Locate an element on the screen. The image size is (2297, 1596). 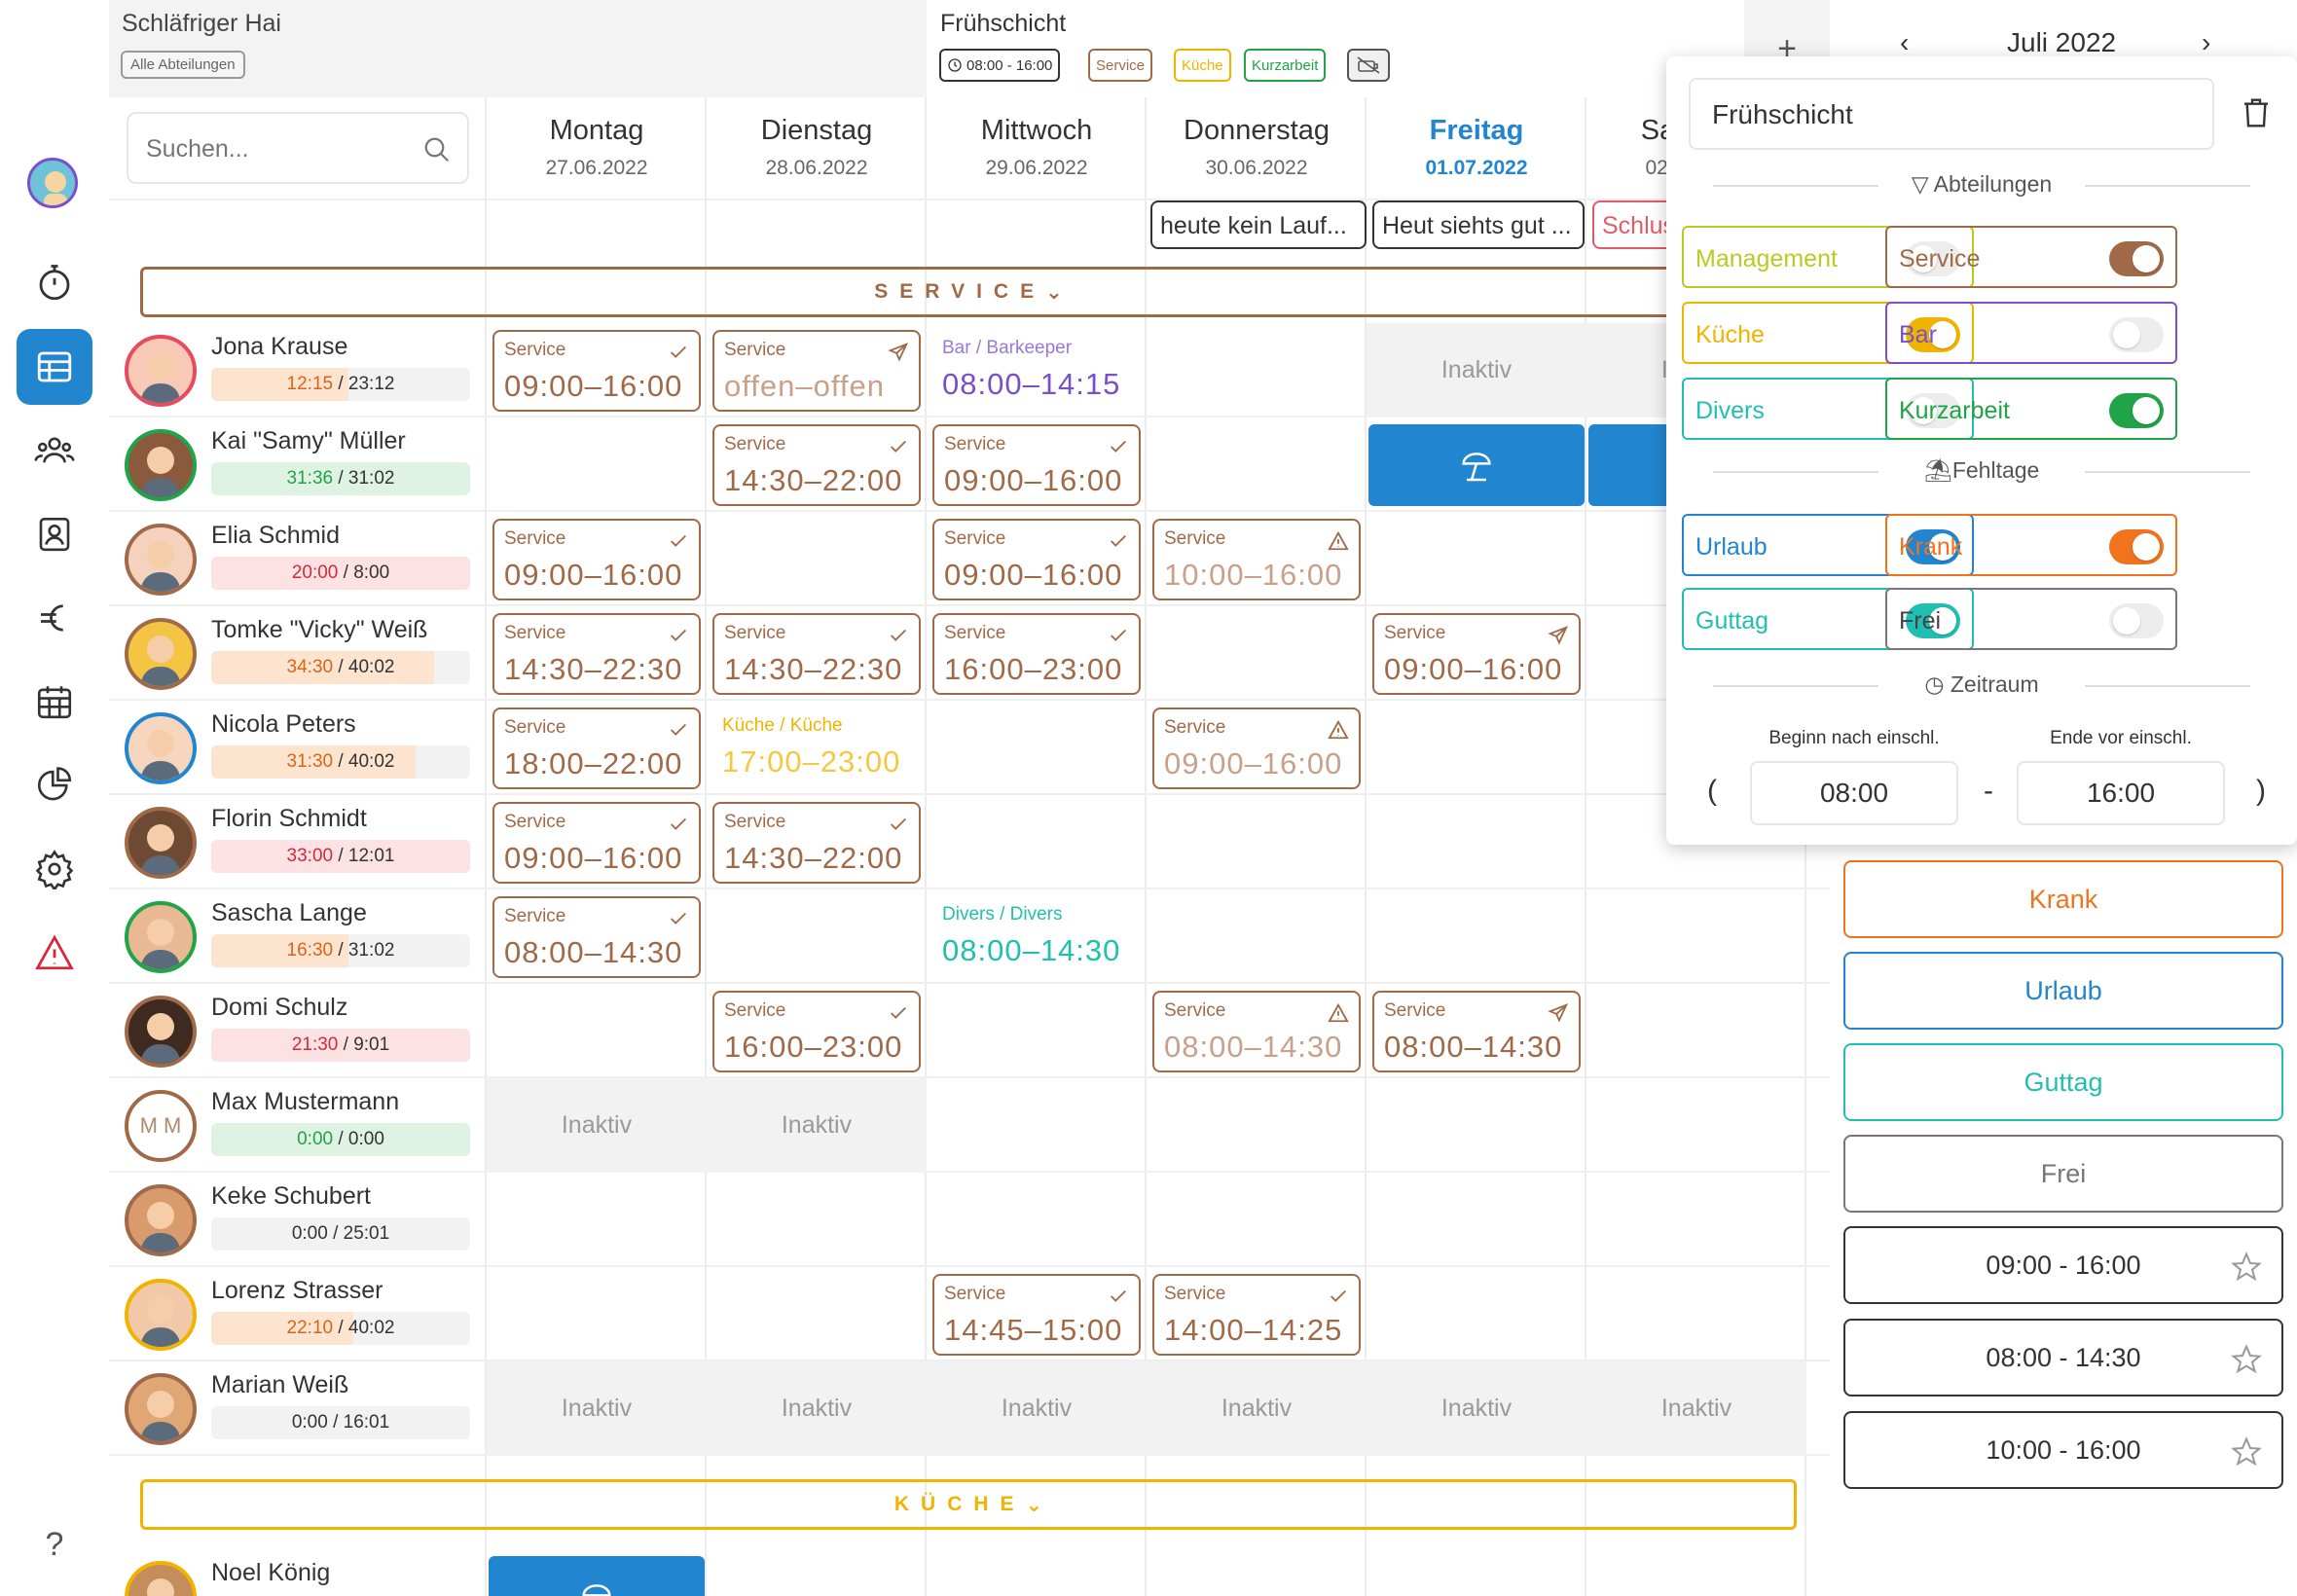
employee-name: Tomke "Vicky" Weiß is located at coordinates (319, 630).